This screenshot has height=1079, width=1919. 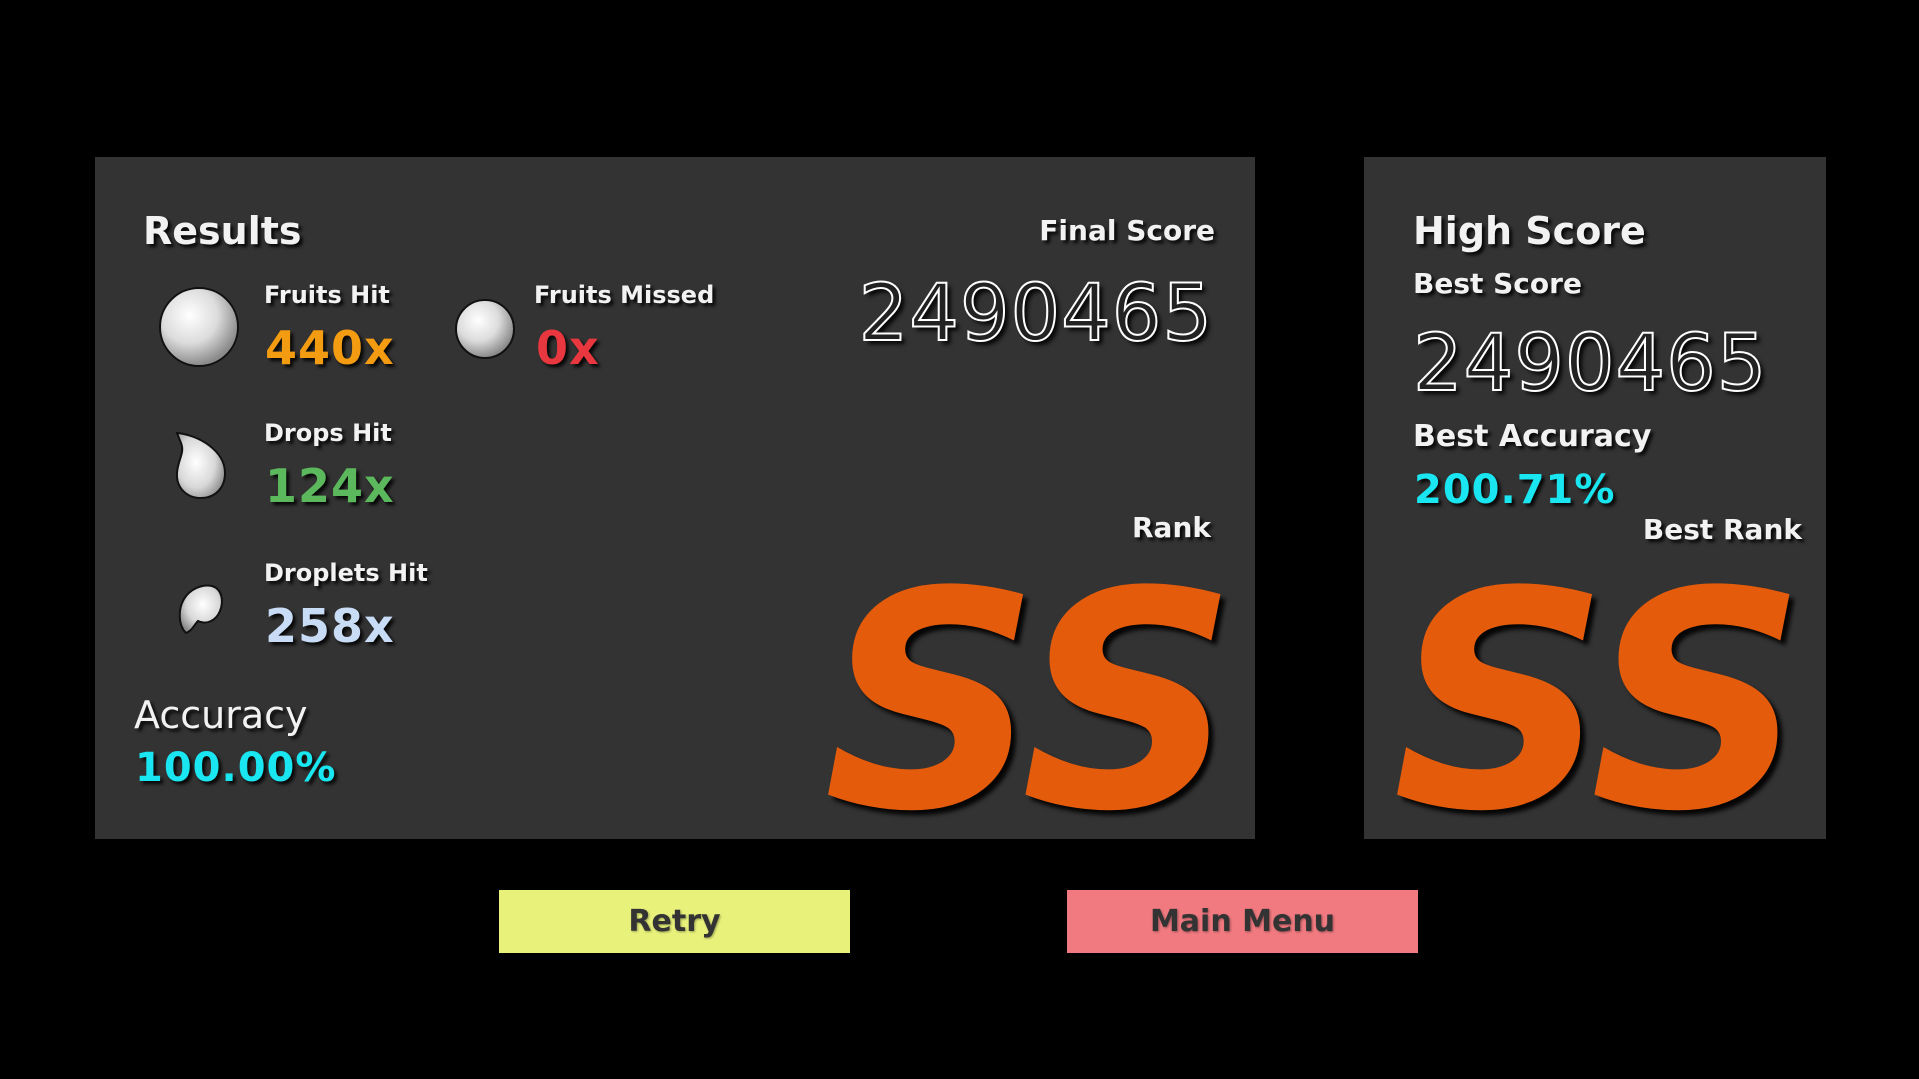 What do you see at coordinates (327, 295) in the screenshot?
I see `fruits-hit-label: Fruits Hit` at bounding box center [327, 295].